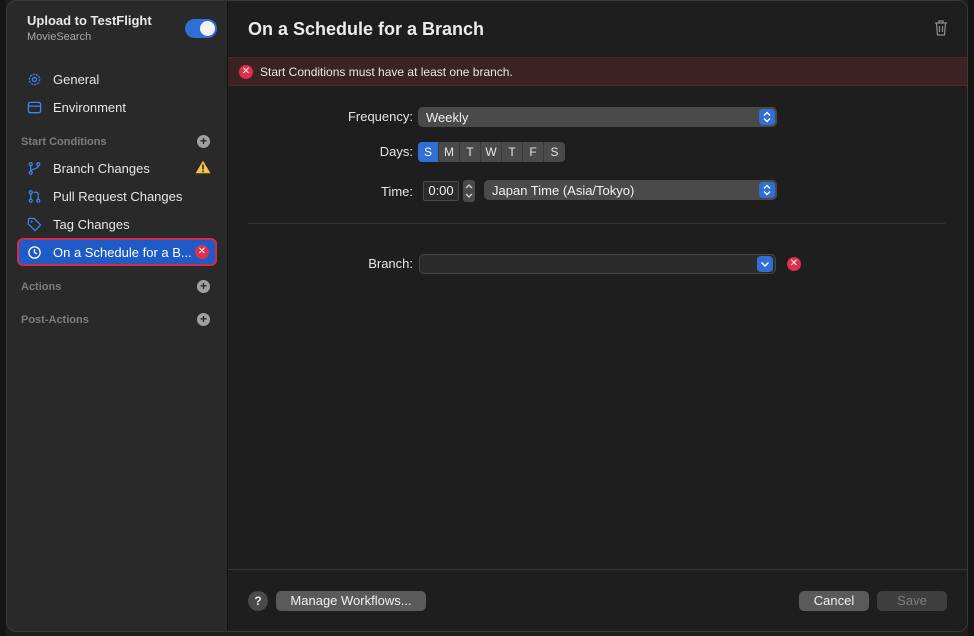  I want to click on sidebar-item-pull-request-changes: Pull Request Changes, so click(117, 196).